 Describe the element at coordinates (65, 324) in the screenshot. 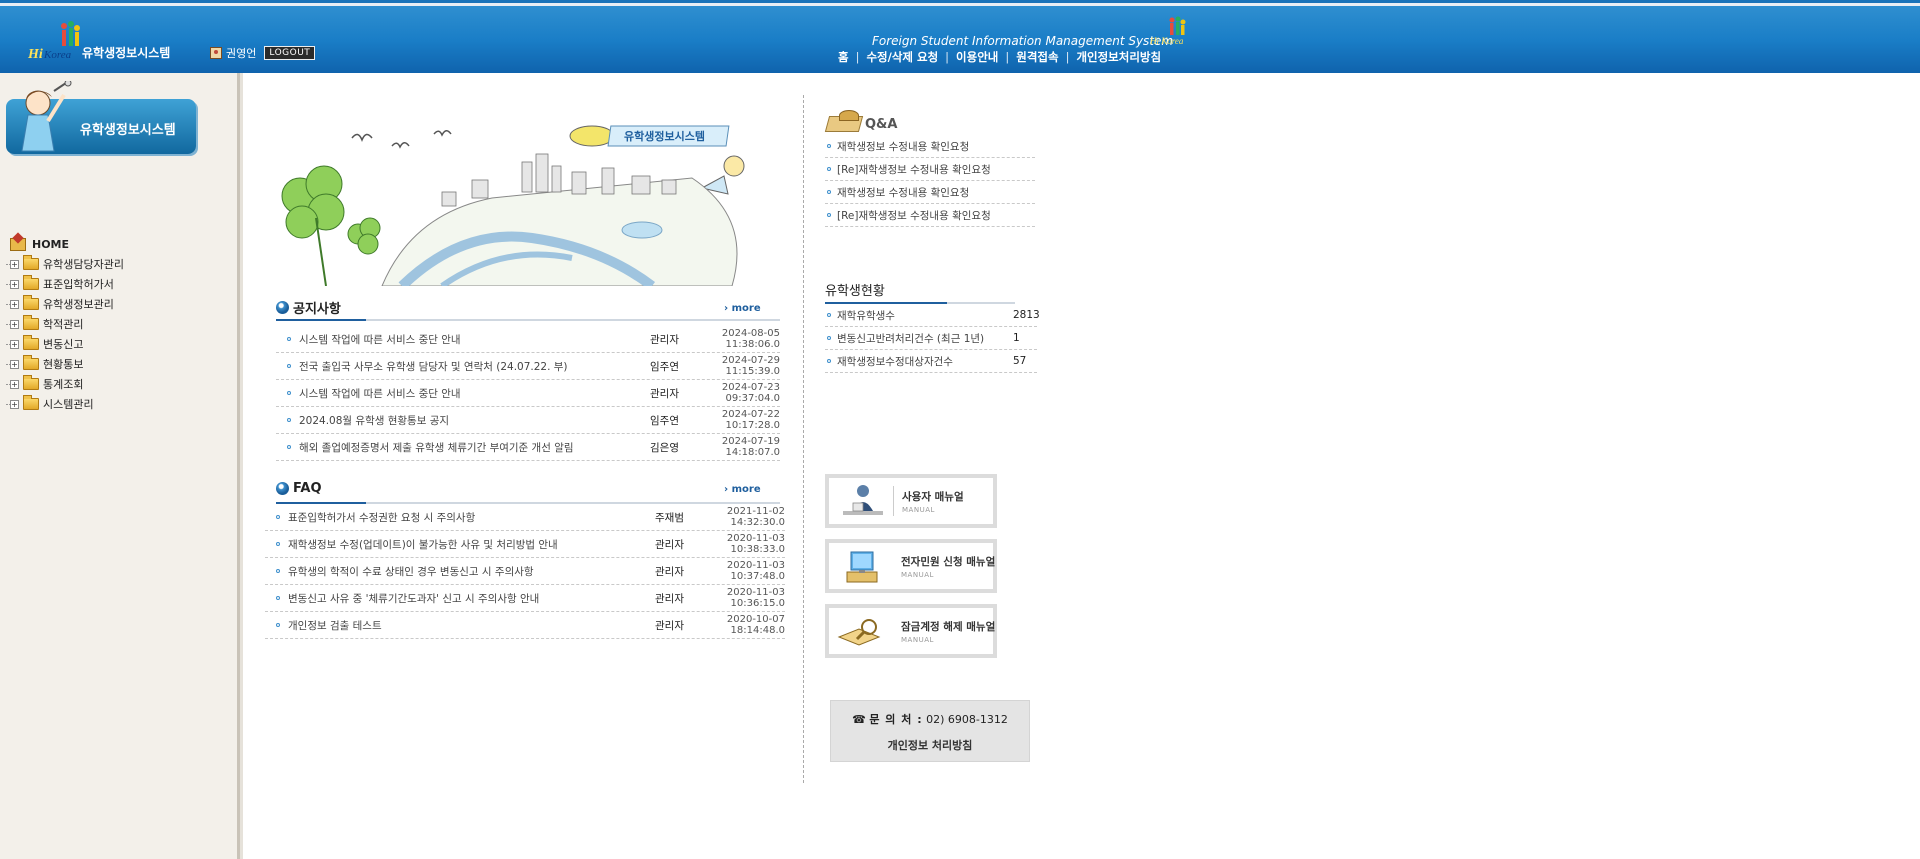

I see `sidebar-item-academic-records: + 학적관리` at that location.